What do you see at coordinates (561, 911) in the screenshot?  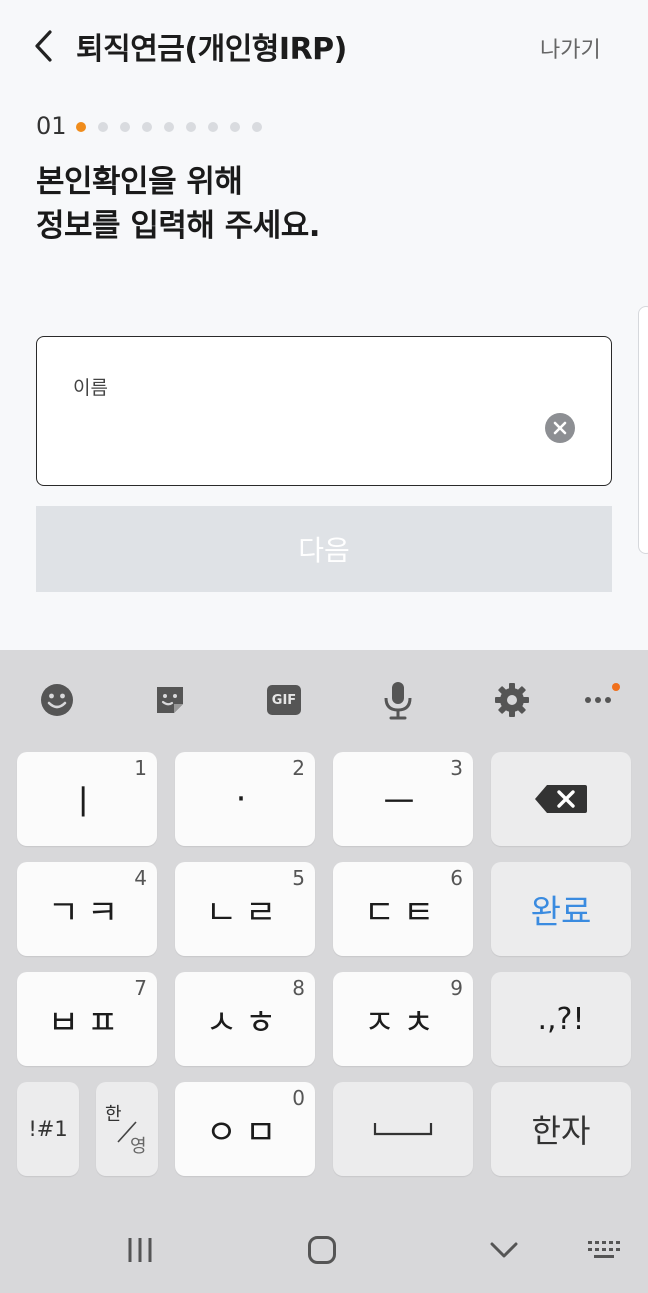 I see `done-key-label: 완료` at bounding box center [561, 911].